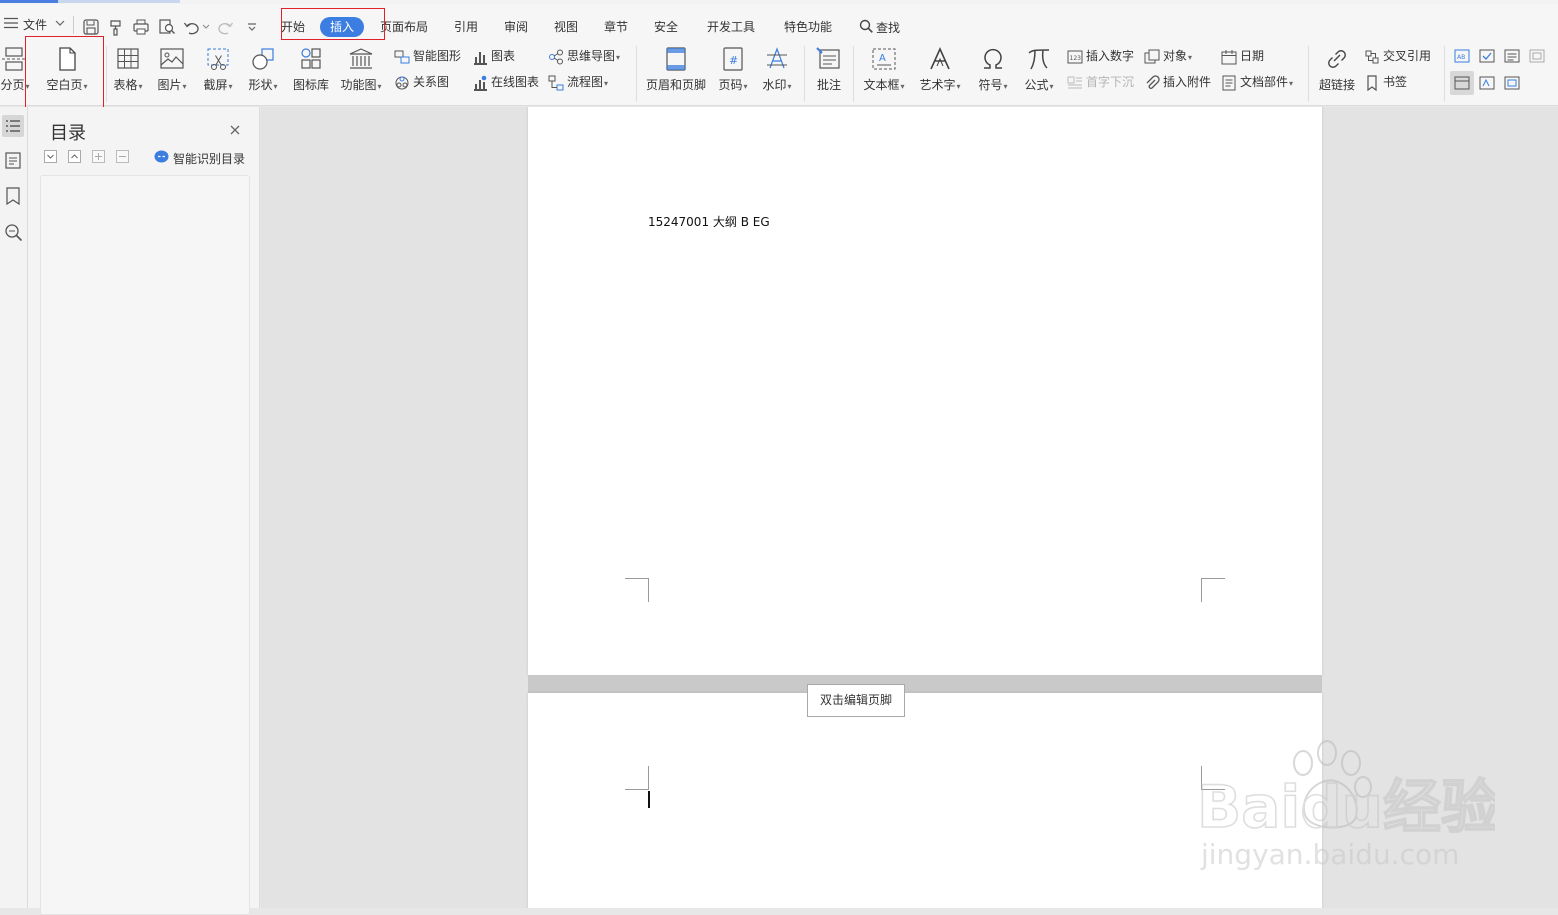 The height and width of the screenshot is (915, 1558). Describe the element at coordinates (1462, 56) in the screenshot. I see `text-direction-icon: AB` at that location.